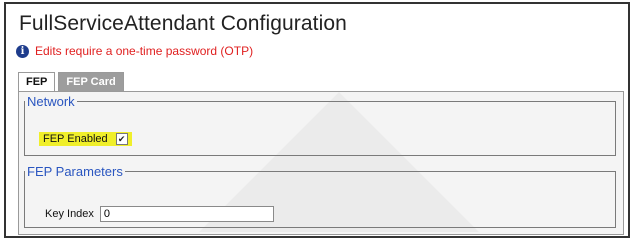 The height and width of the screenshot is (242, 638). I want to click on tab-bar: FEP FEP Card, so click(71, 82).